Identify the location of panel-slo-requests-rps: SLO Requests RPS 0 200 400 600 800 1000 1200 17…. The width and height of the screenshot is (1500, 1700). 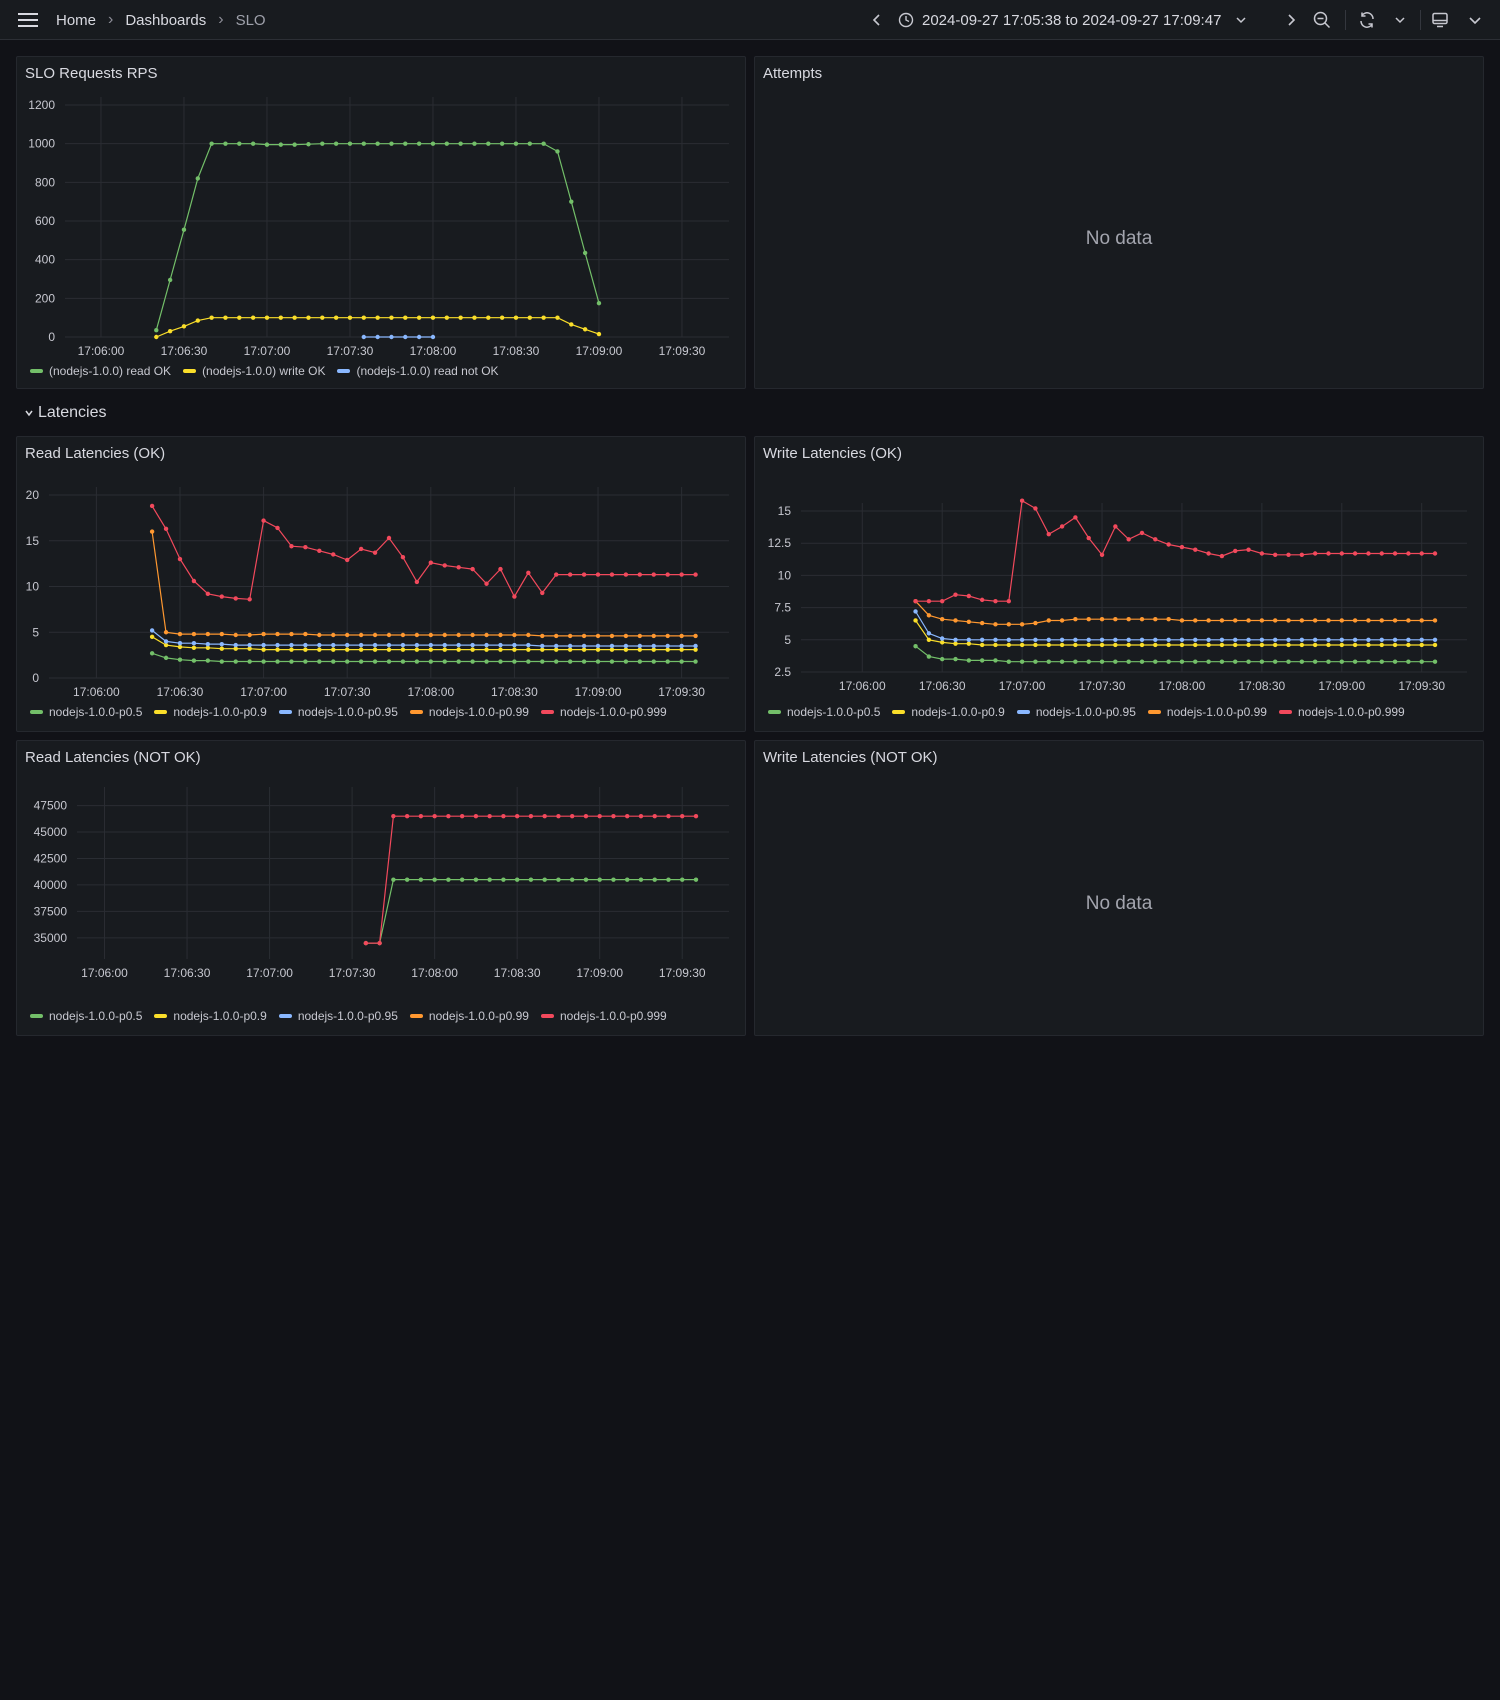
(381, 222).